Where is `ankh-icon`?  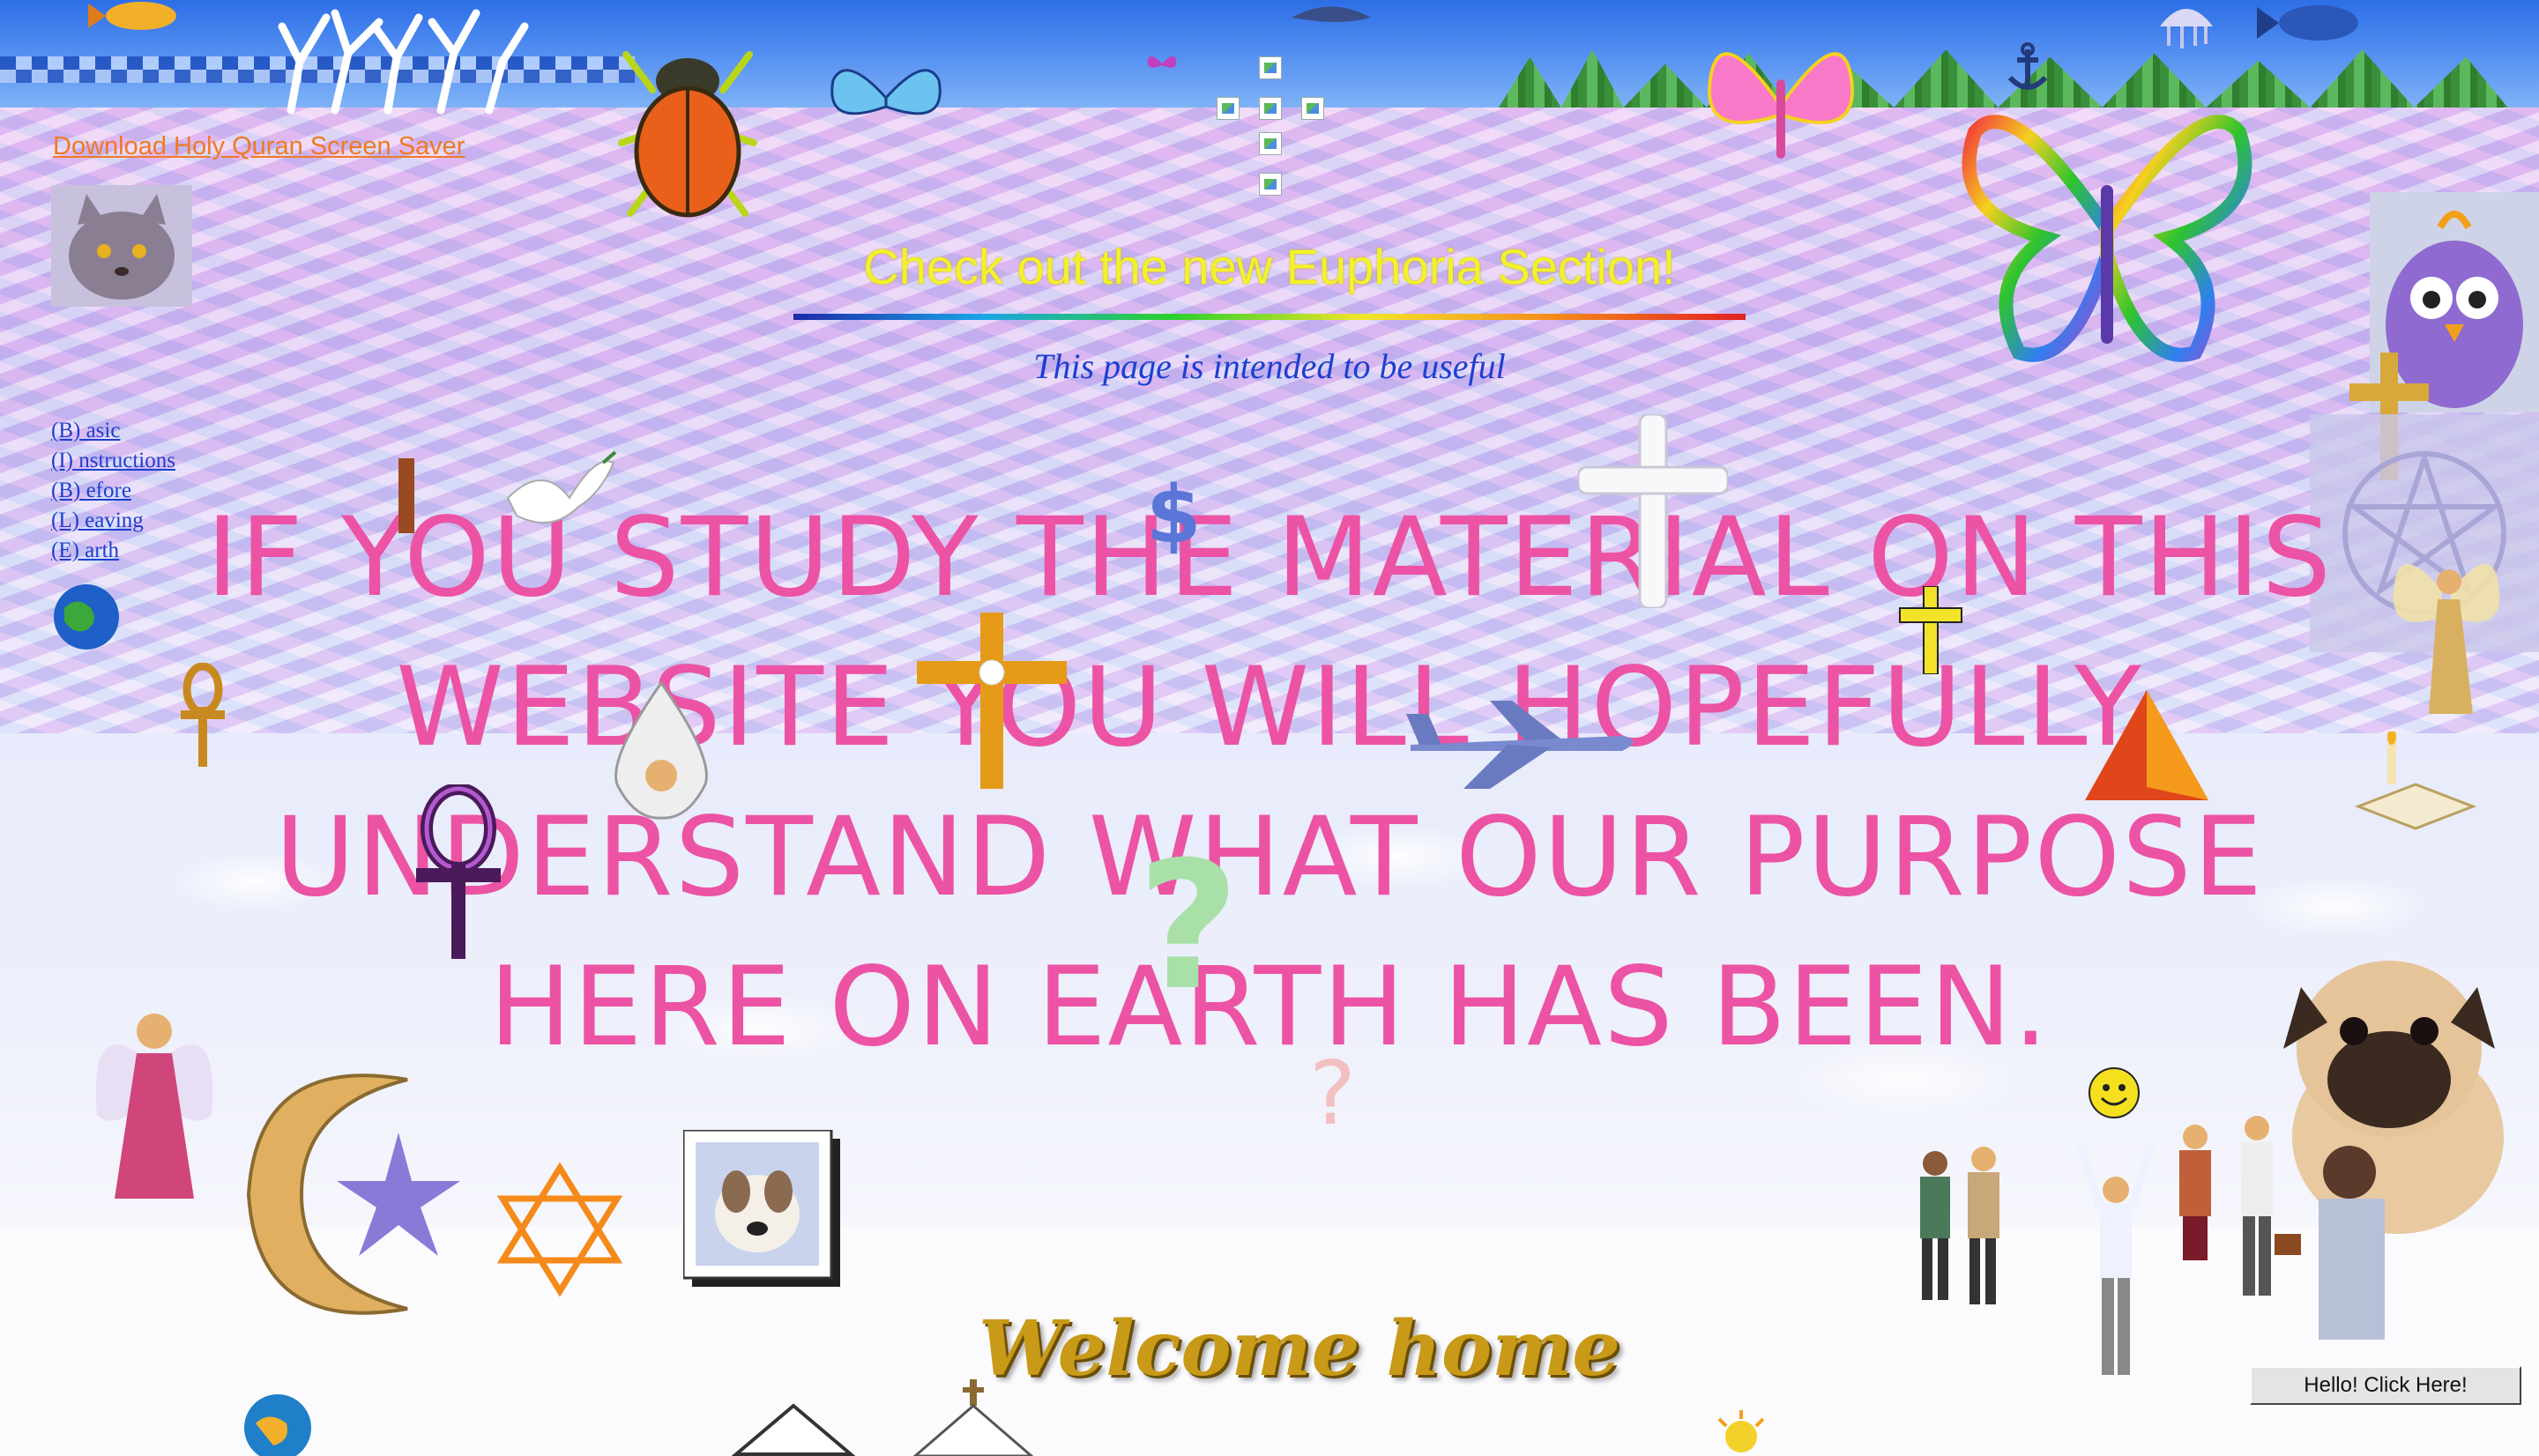 ankh-icon is located at coordinates (458, 871).